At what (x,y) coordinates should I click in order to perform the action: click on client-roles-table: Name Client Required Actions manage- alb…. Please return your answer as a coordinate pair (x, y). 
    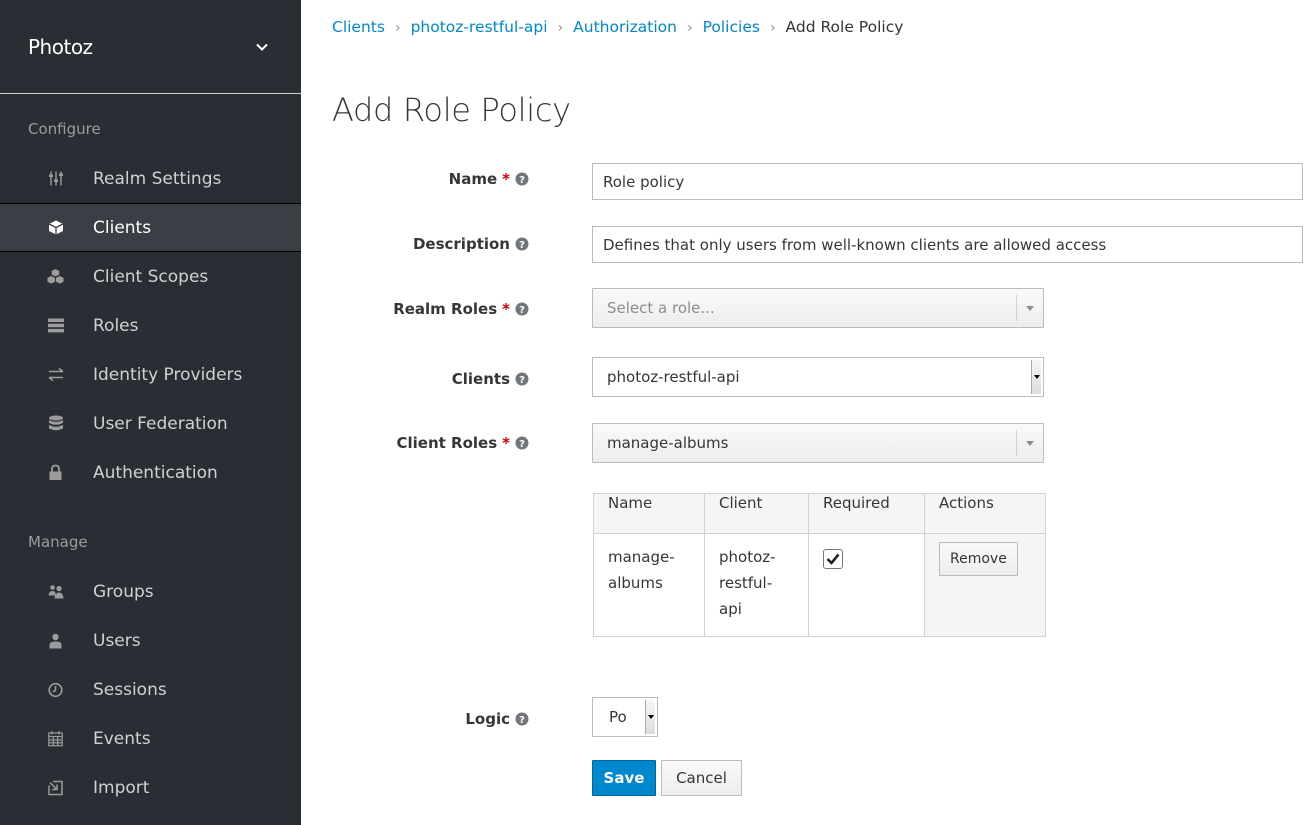
    Looking at the image, I should click on (819, 565).